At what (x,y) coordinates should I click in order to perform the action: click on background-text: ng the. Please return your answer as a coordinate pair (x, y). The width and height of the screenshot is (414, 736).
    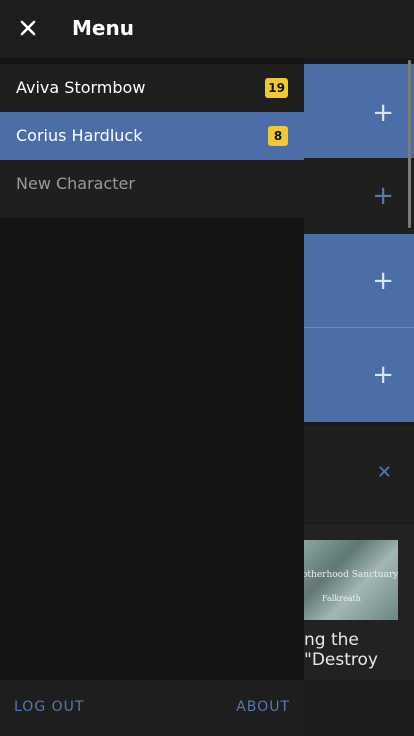
    Looking at the image, I should click on (331, 640).